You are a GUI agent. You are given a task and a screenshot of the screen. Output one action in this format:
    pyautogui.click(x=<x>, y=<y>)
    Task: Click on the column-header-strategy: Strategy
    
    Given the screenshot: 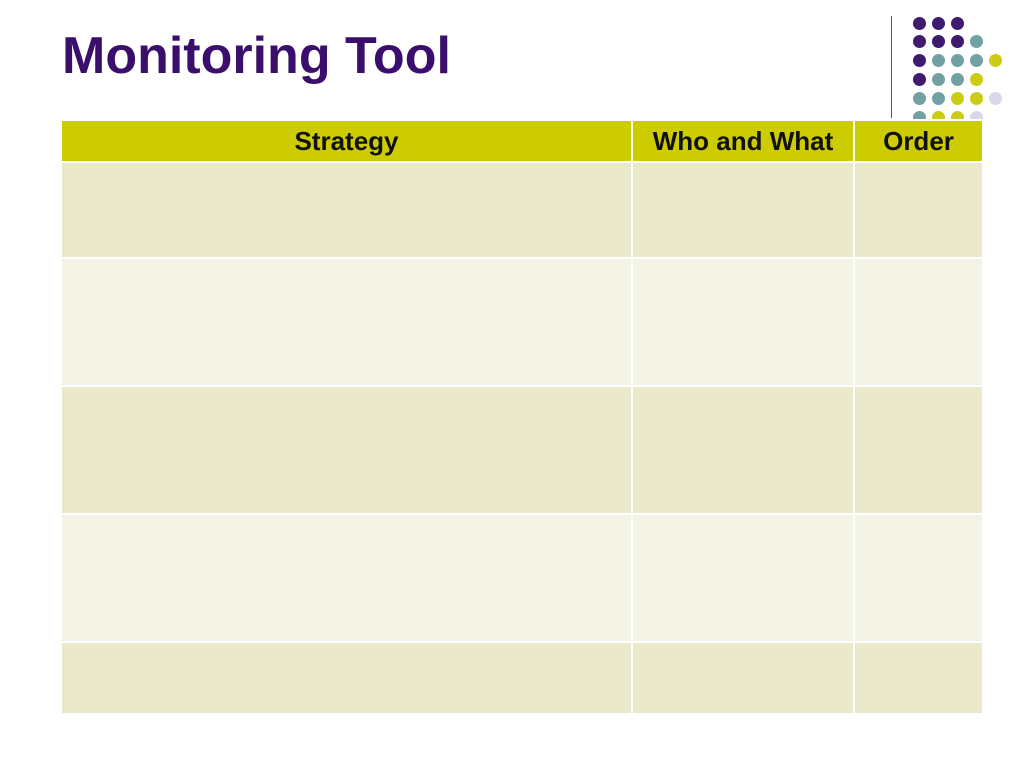 What is the action you would take?
    pyautogui.click(x=346, y=141)
    